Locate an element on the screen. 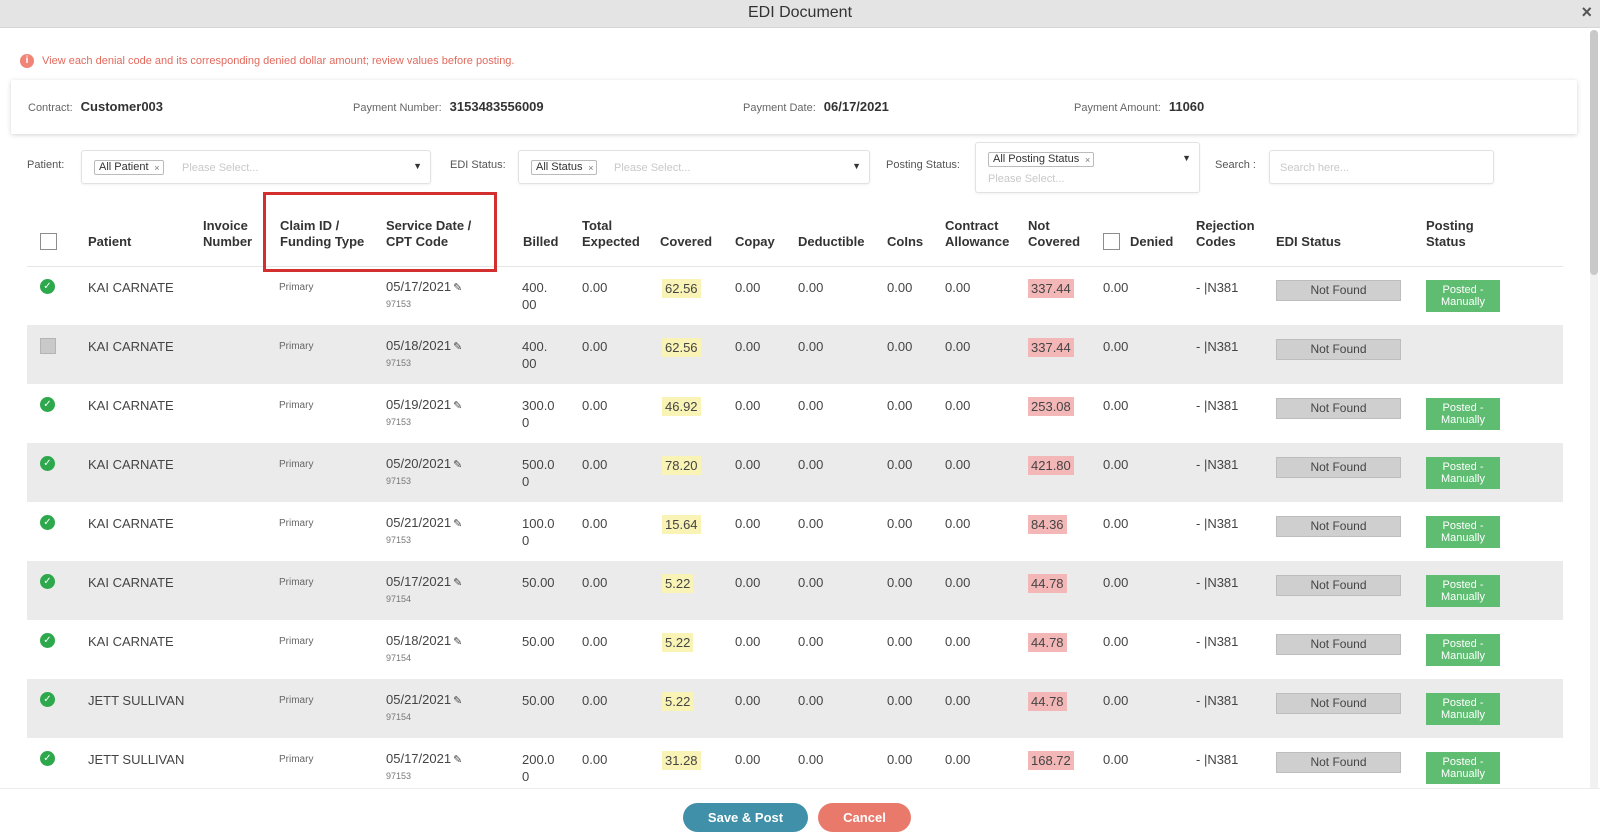  contract-allowance: 0.00 is located at coordinates (958, 287).